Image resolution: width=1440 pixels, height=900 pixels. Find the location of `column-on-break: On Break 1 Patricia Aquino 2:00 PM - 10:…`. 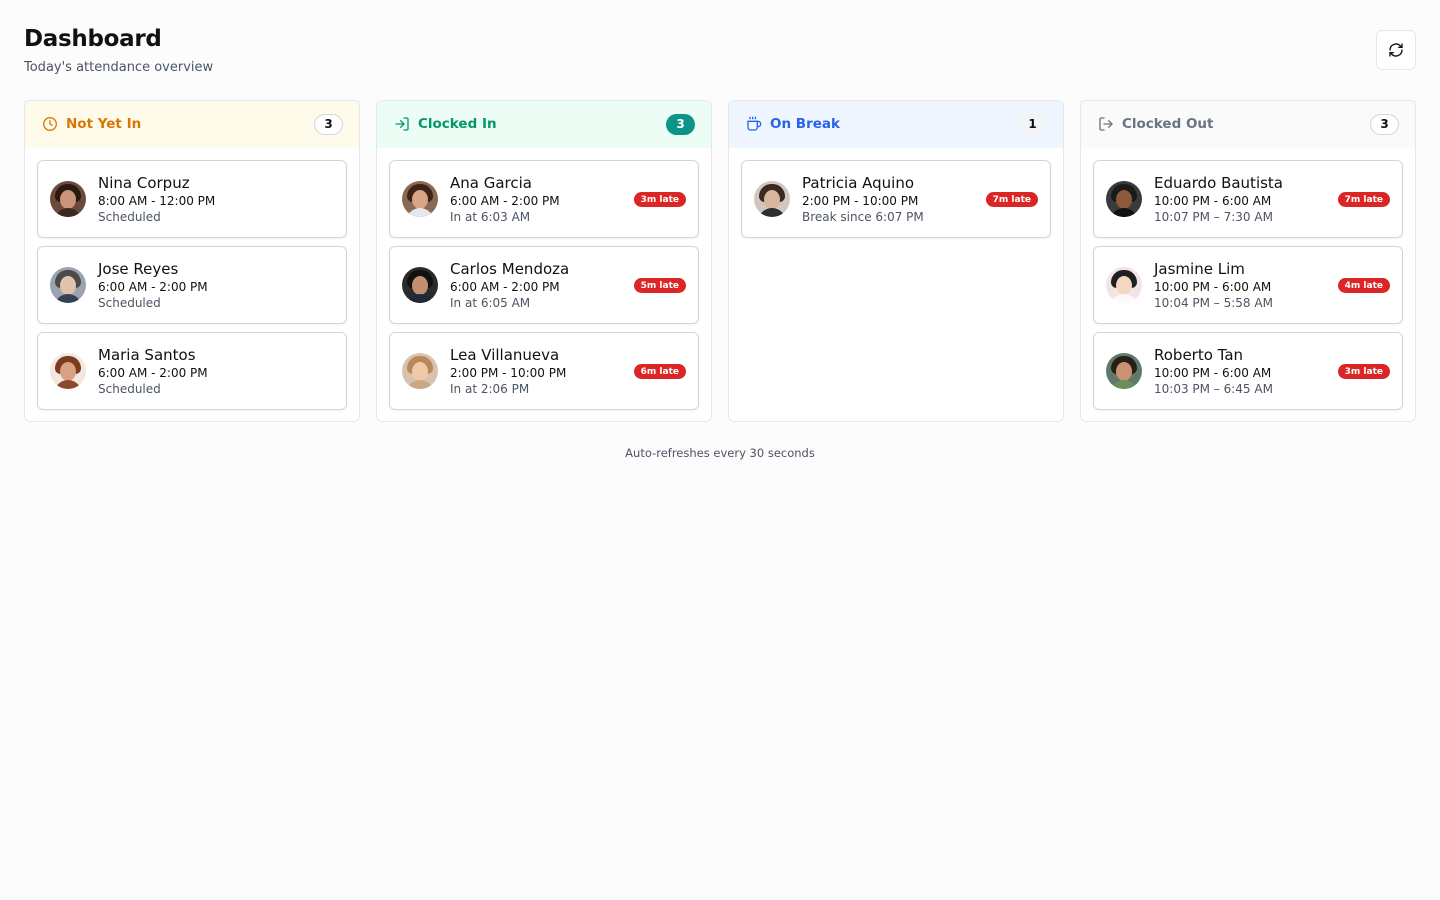

column-on-break: On Break 1 Patricia Aquino 2:00 PM - 10:… is located at coordinates (896, 261).